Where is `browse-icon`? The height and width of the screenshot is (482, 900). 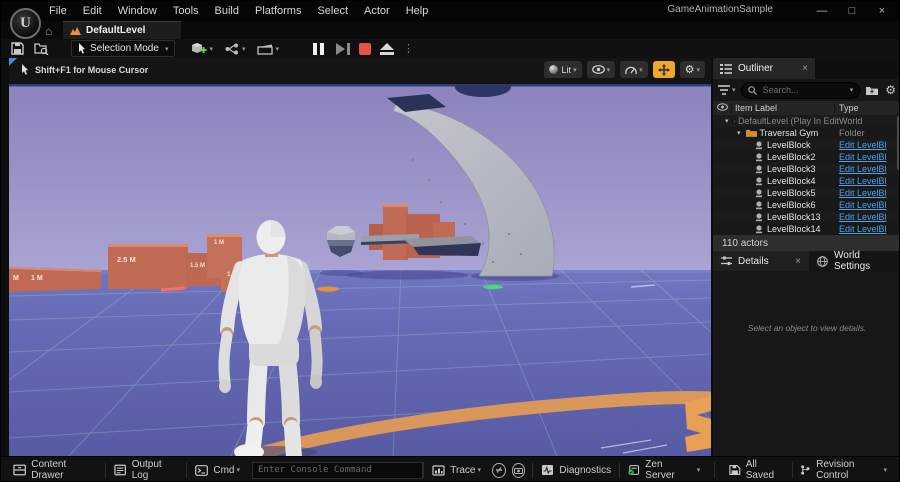 browse-icon is located at coordinates (41, 49).